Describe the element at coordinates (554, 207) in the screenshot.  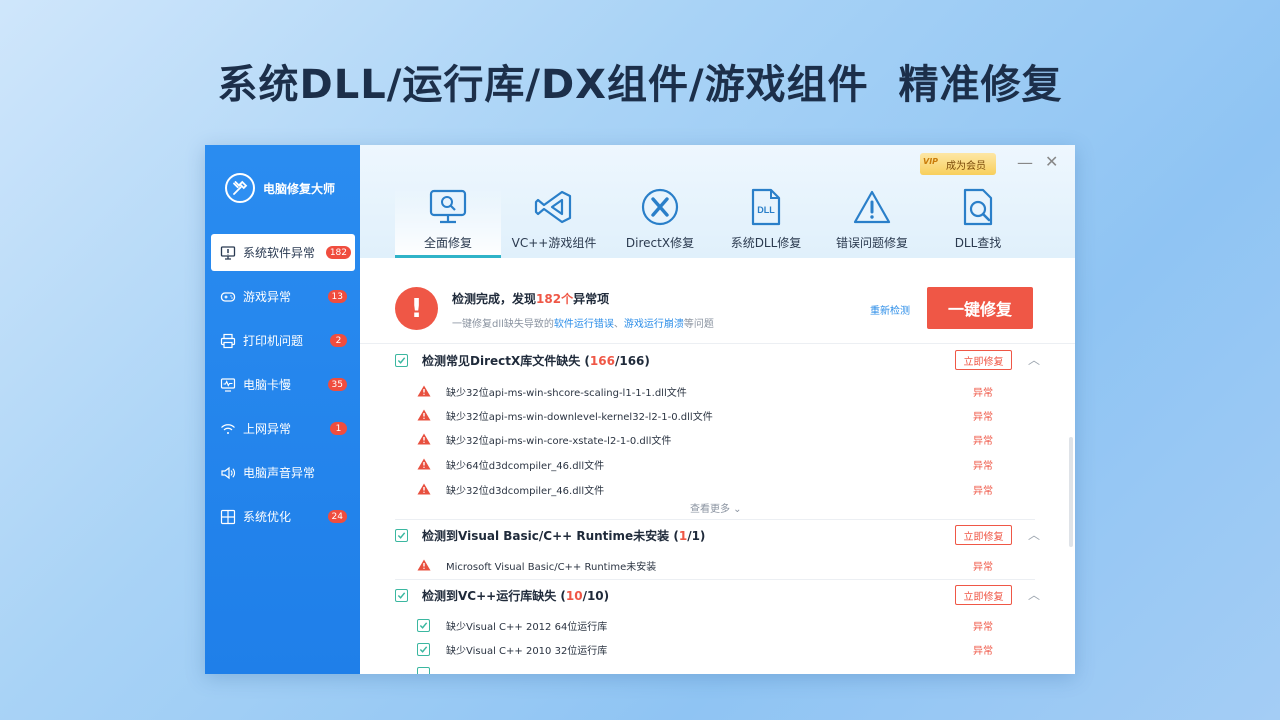
I see `visual-studio-icon` at that location.